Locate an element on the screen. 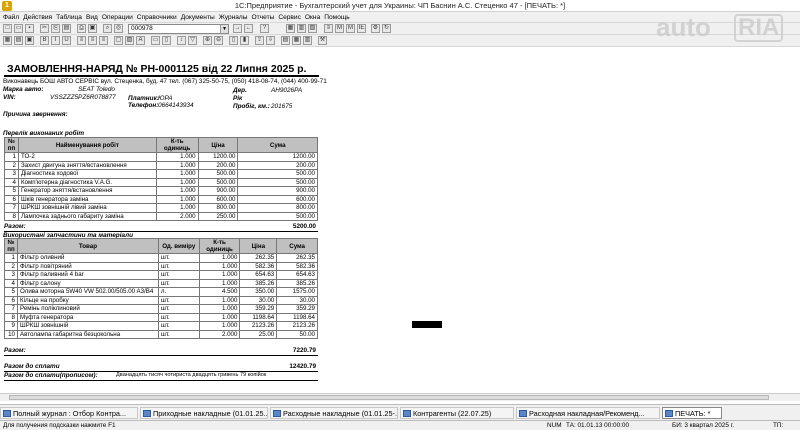 The width and height of the screenshot is (800, 430). calendar-icon: ▥ is located at coordinates (301, 28).